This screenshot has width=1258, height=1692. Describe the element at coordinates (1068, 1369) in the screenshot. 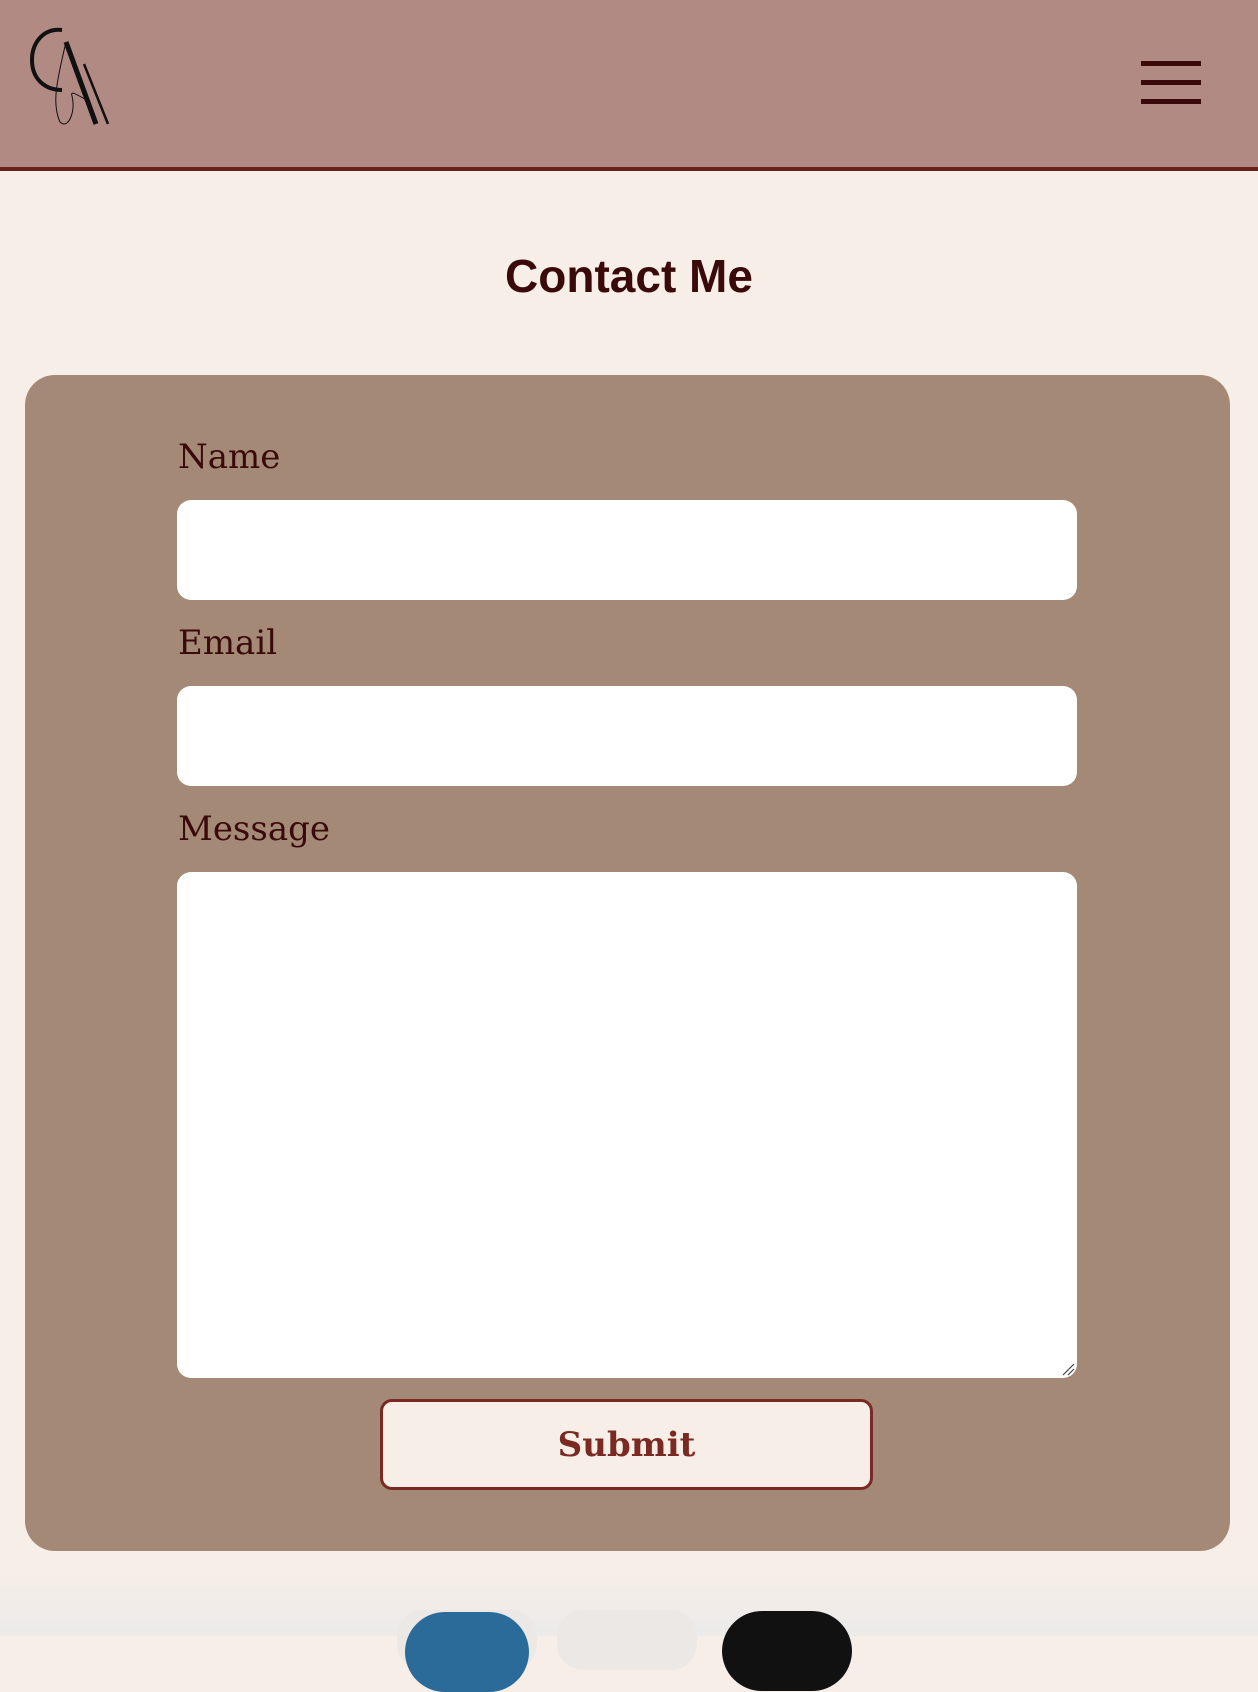

I see `resize-grip-icon` at that location.